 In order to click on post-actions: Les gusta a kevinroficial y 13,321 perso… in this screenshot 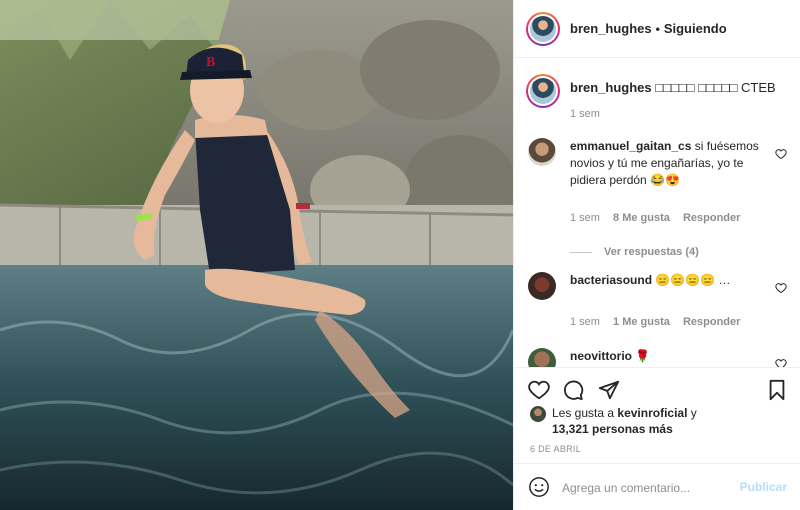, I will do `click(657, 415)`.